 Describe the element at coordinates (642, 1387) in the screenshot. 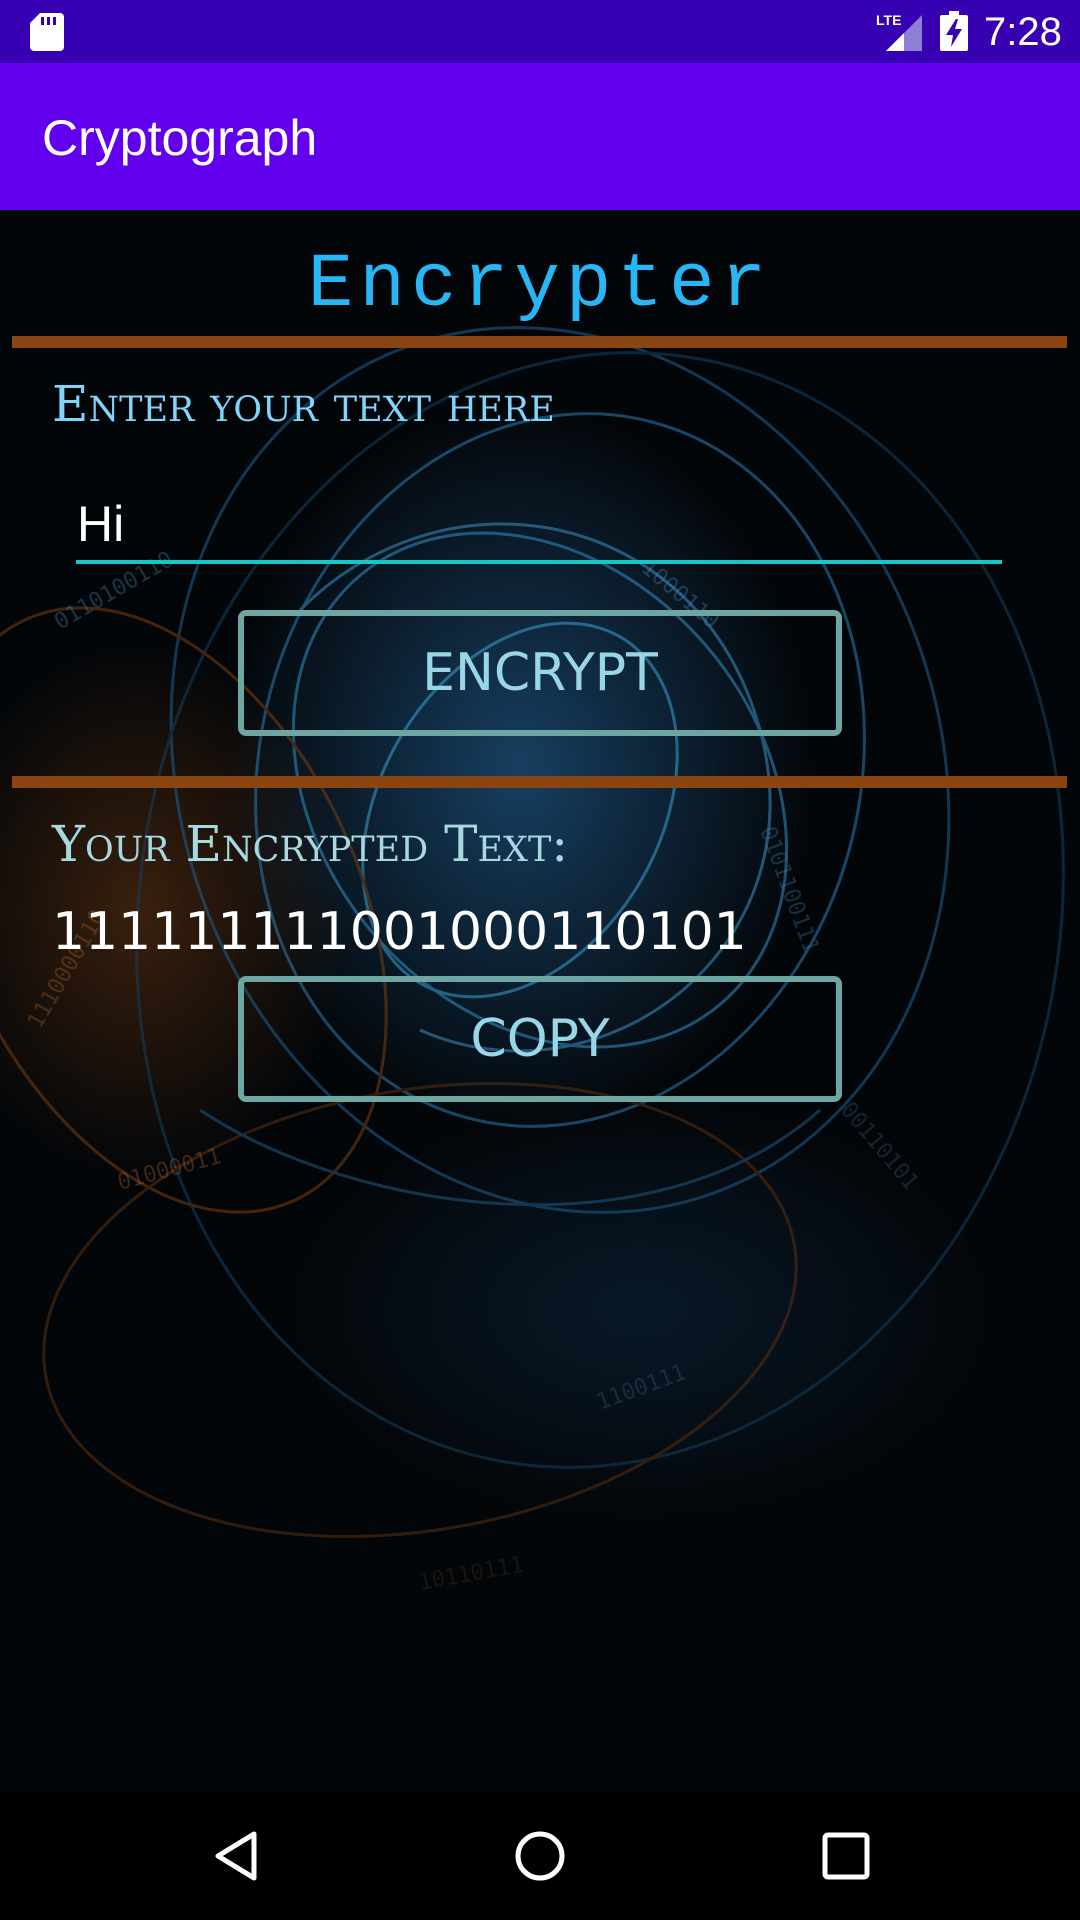

I see `svg-text: 1100111` at that location.